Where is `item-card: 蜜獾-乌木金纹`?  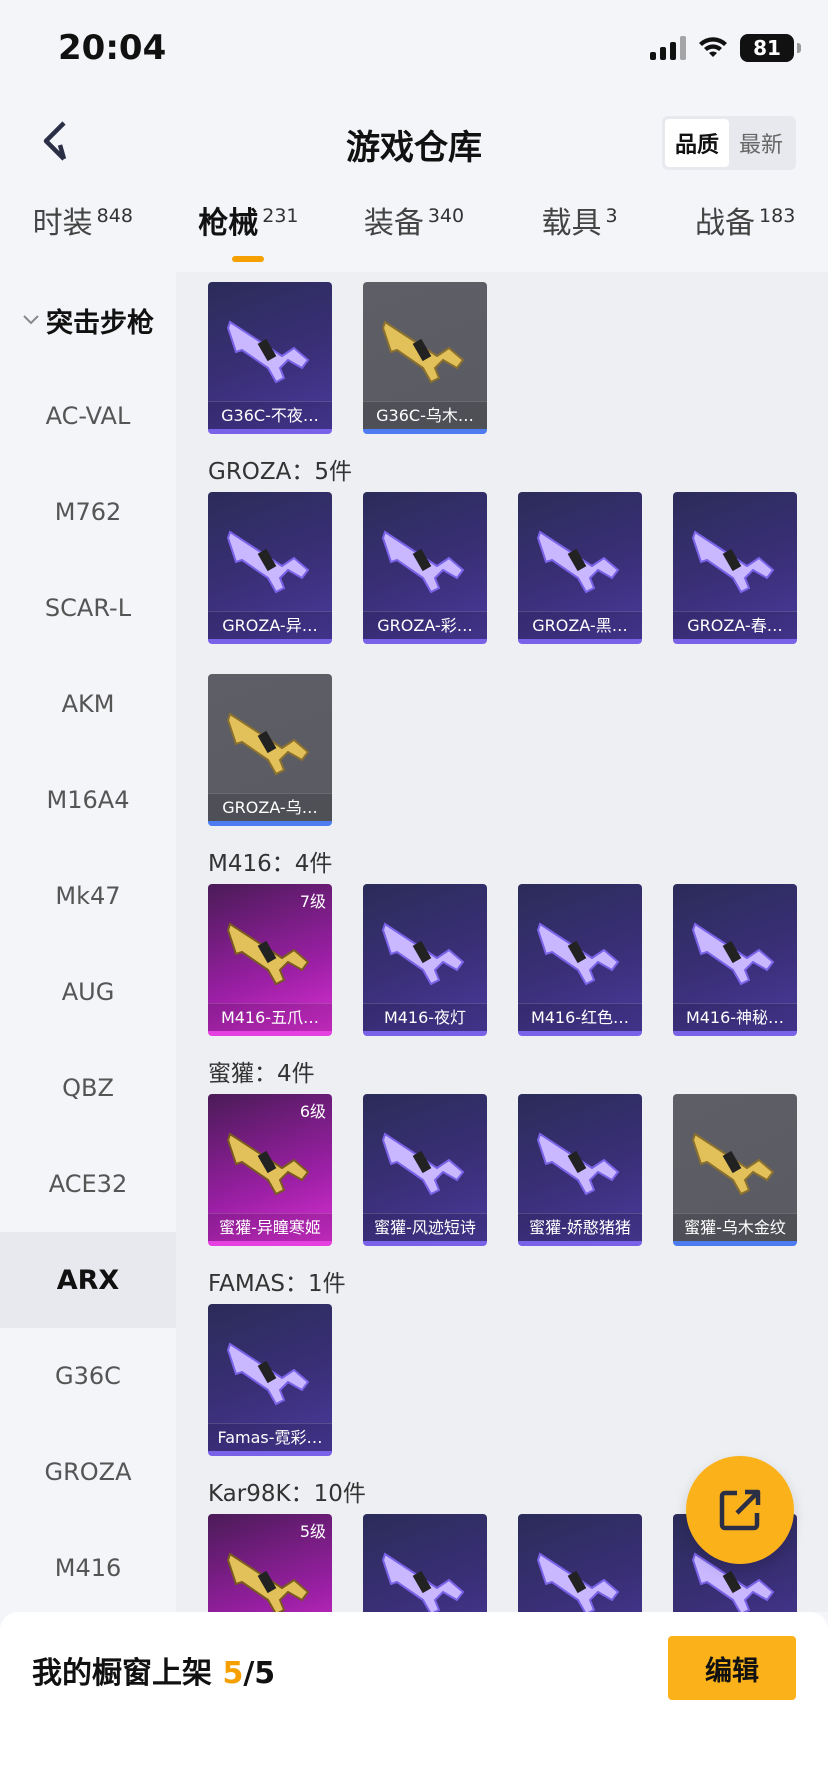 item-card: 蜜獾-乌木金纹 is located at coordinates (735, 1170).